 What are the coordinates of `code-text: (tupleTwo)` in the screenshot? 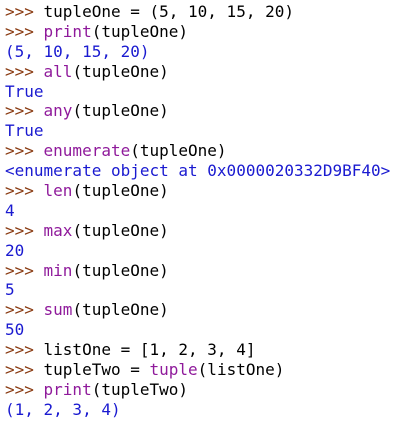 It's located at (140, 389).